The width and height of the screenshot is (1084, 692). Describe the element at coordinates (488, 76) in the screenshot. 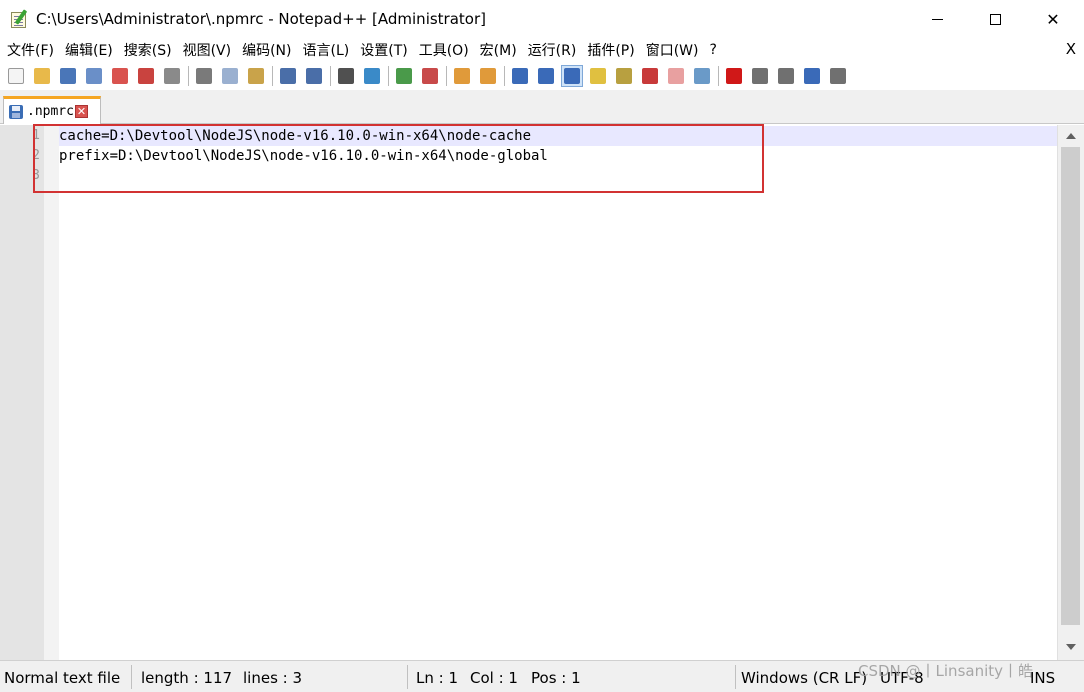

I see `sync-horizontal-button` at that location.